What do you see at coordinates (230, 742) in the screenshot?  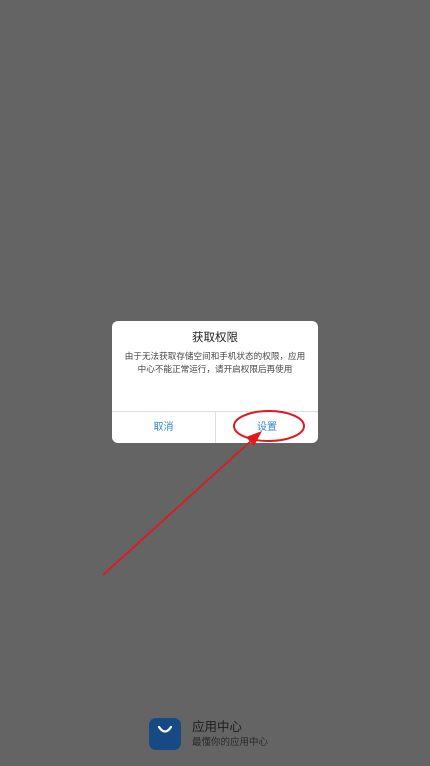 I see `app-slogan: 最懂你的应用中心` at bounding box center [230, 742].